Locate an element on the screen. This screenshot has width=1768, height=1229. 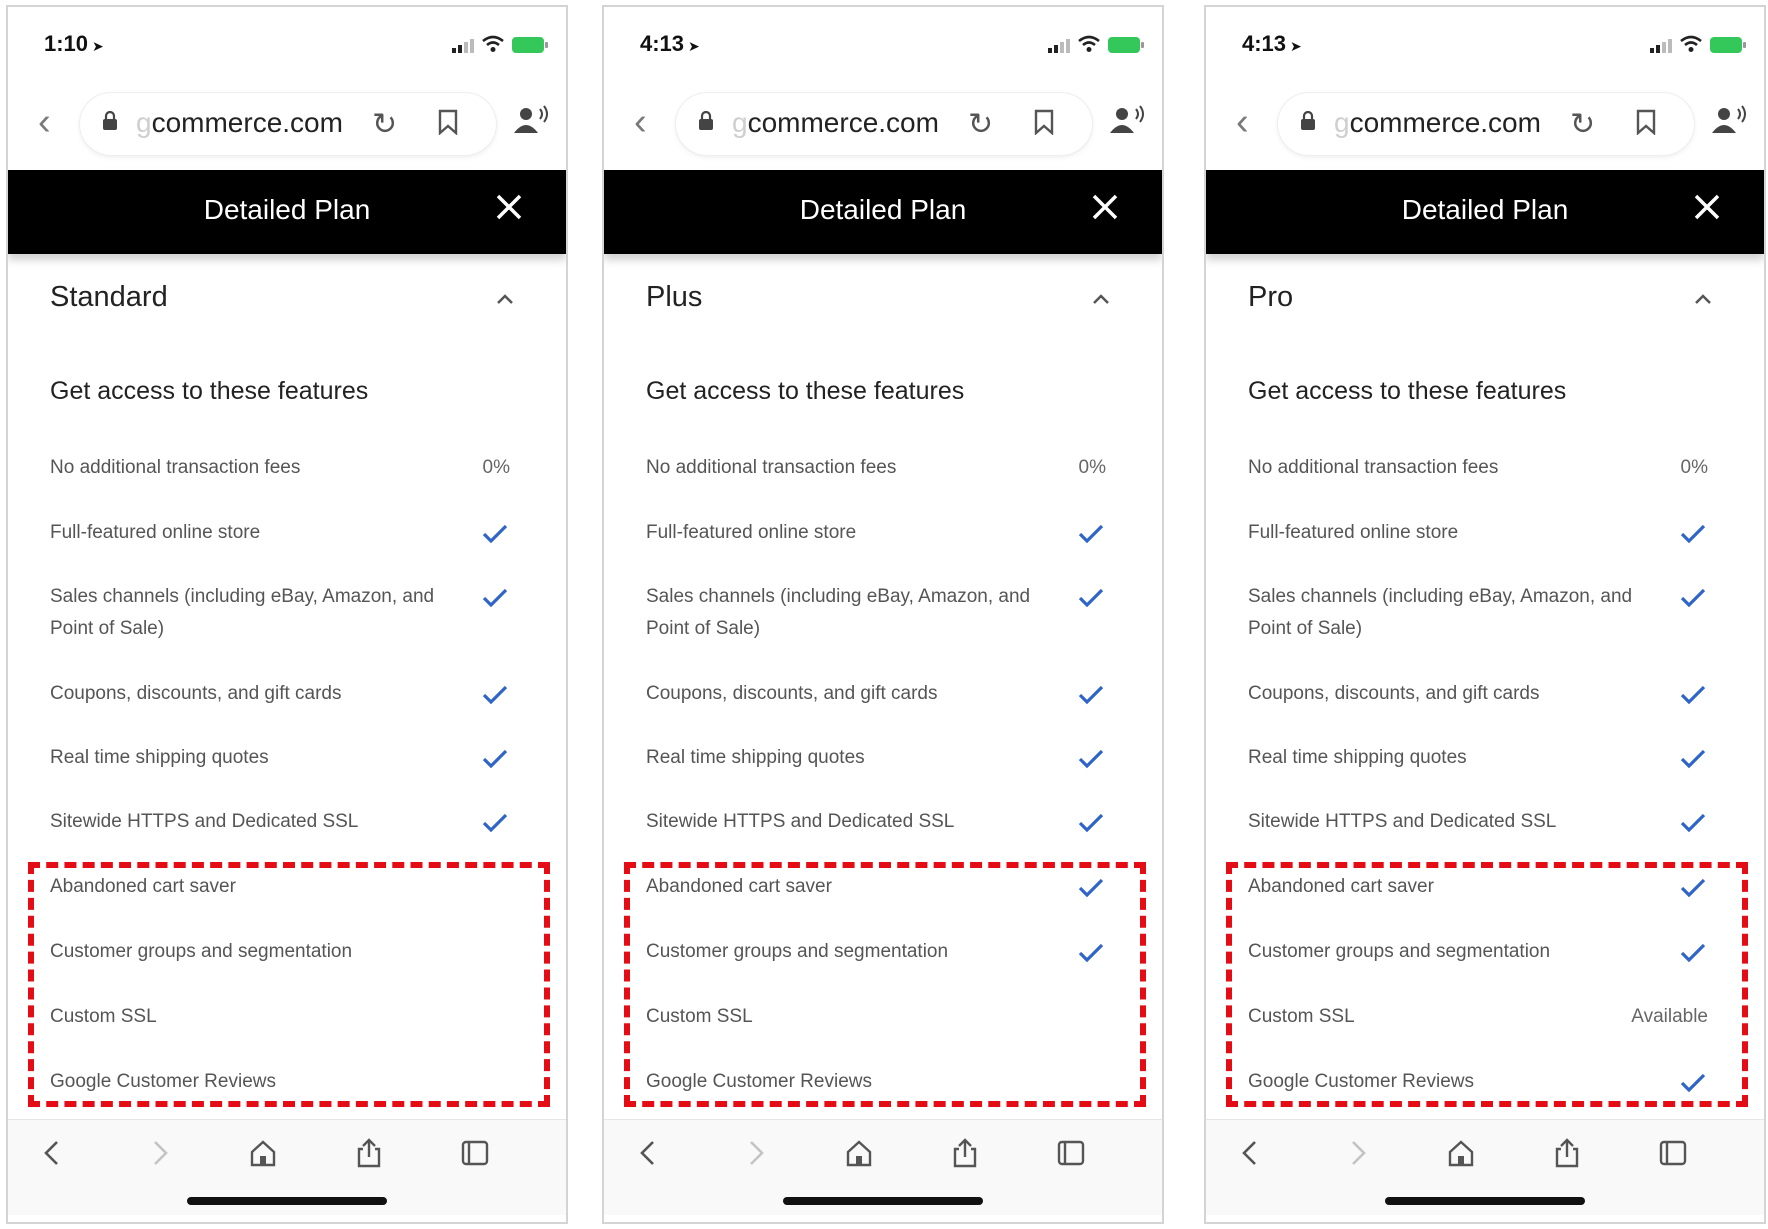
home-indicator is located at coordinates (1485, 1201).